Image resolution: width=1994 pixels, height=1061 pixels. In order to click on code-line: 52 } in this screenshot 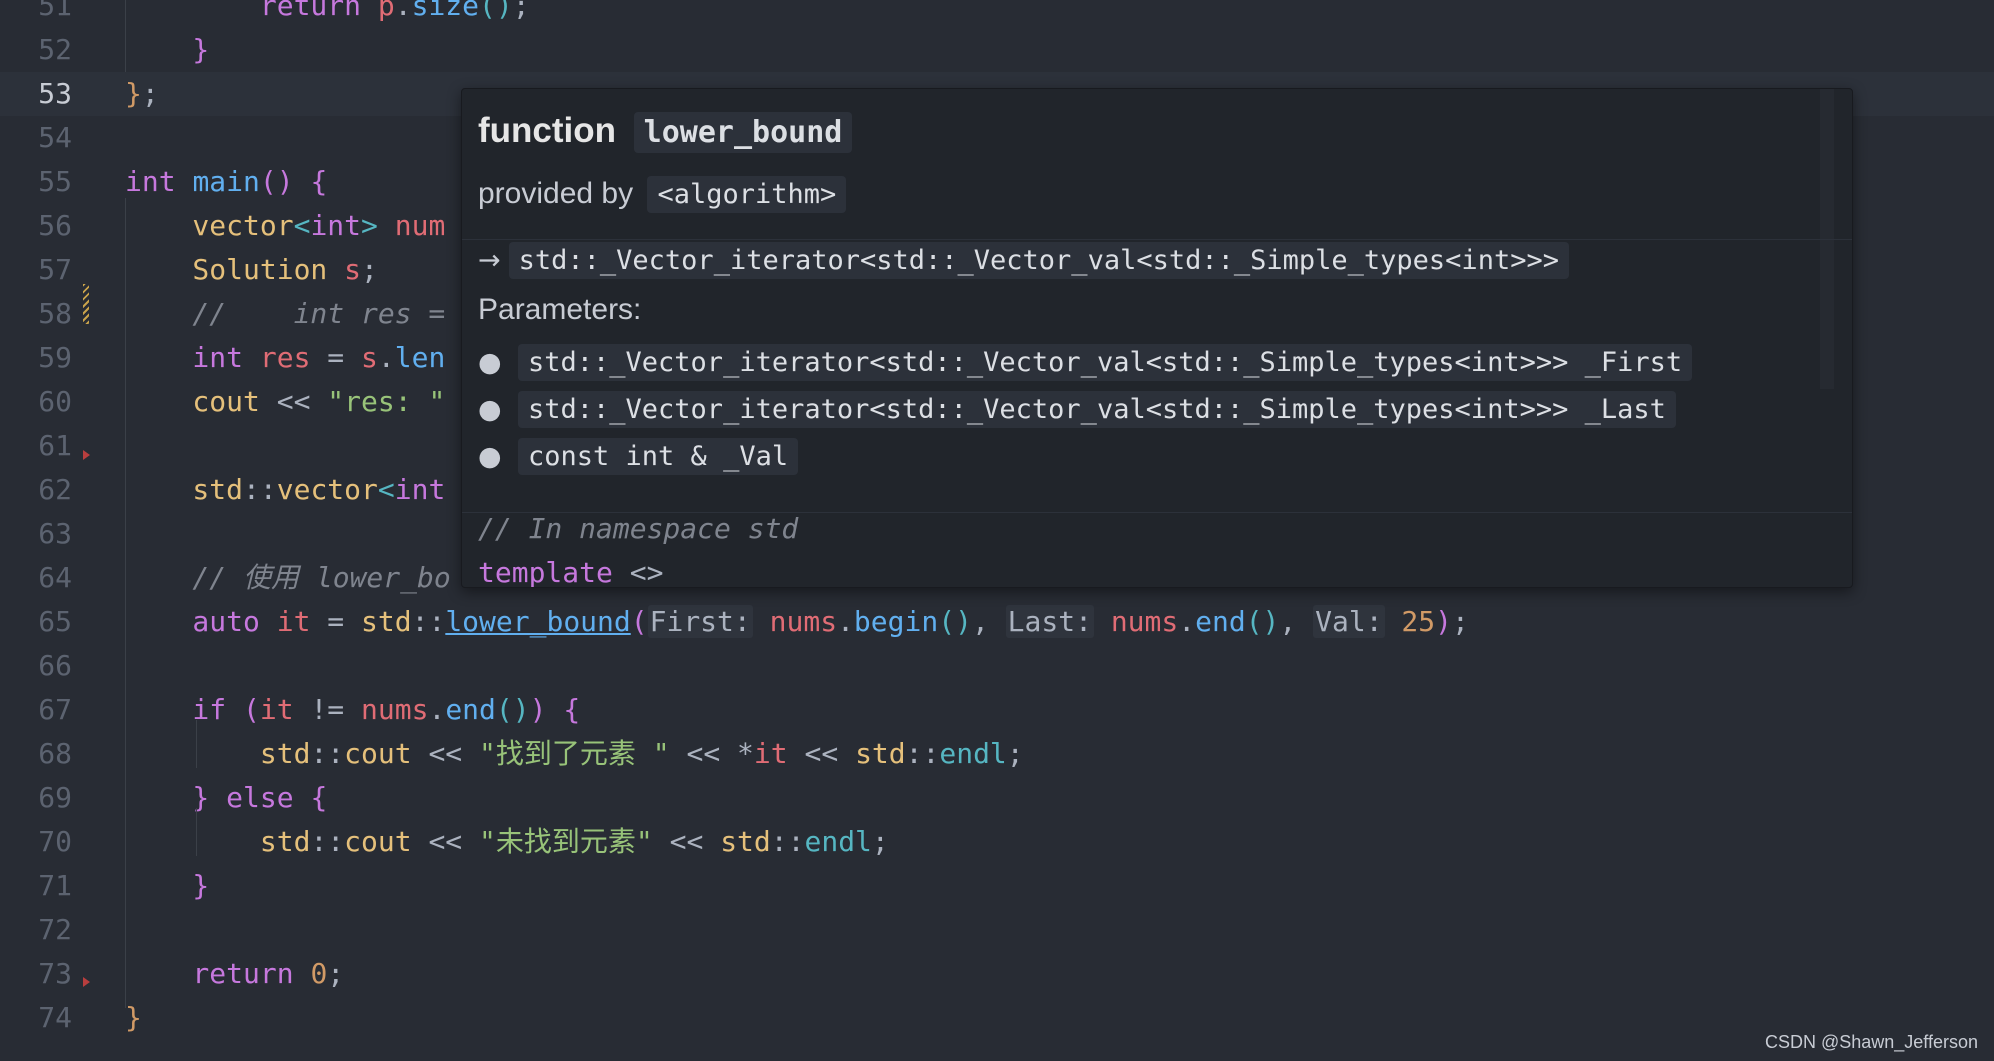, I will do `click(997, 50)`.